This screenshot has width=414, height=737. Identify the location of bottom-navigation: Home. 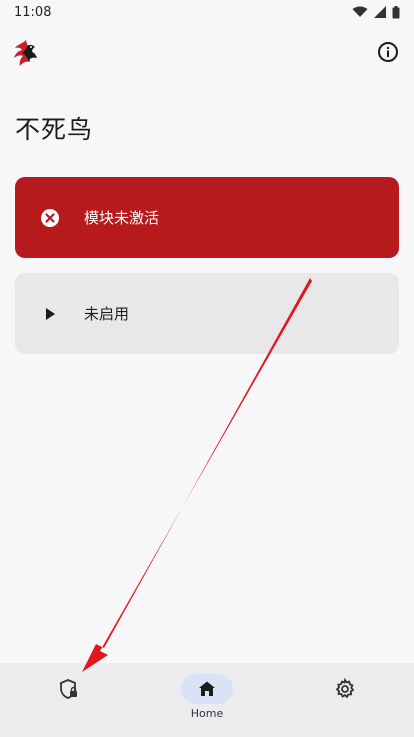
(207, 700).